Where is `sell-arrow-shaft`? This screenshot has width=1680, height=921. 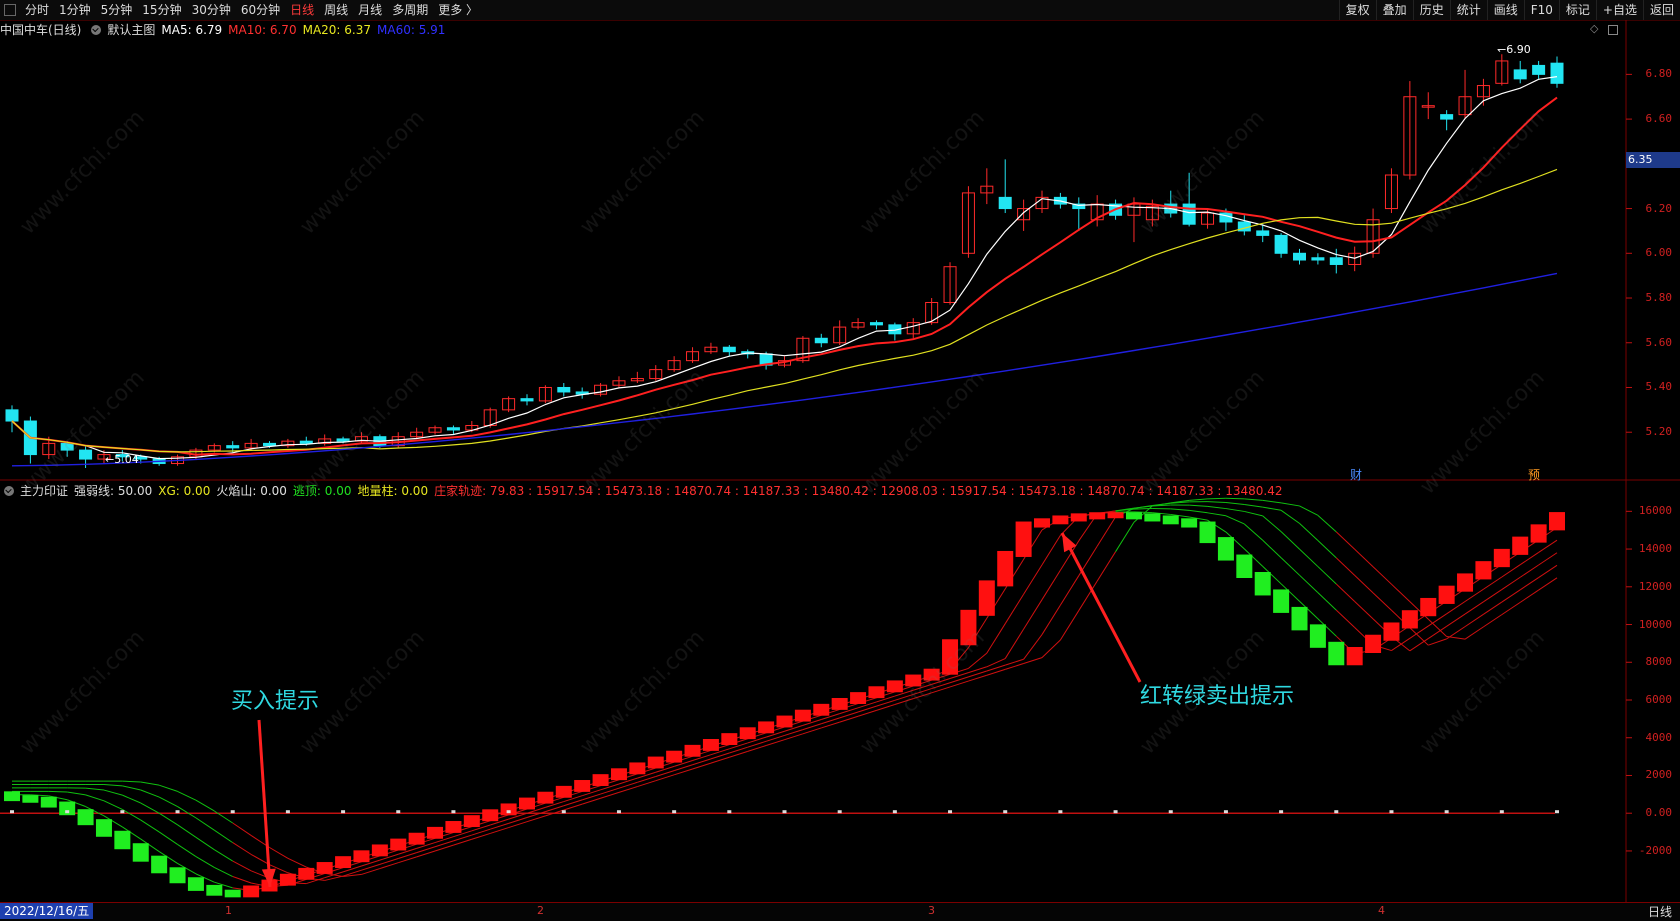 sell-arrow-shaft is located at coordinates (1101, 607).